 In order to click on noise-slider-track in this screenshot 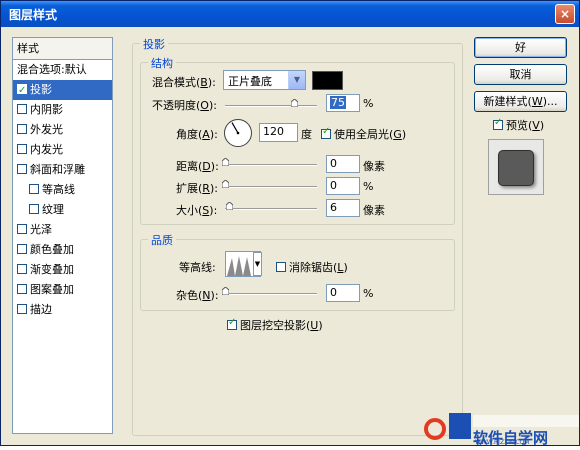, I will do `click(271, 294)`.